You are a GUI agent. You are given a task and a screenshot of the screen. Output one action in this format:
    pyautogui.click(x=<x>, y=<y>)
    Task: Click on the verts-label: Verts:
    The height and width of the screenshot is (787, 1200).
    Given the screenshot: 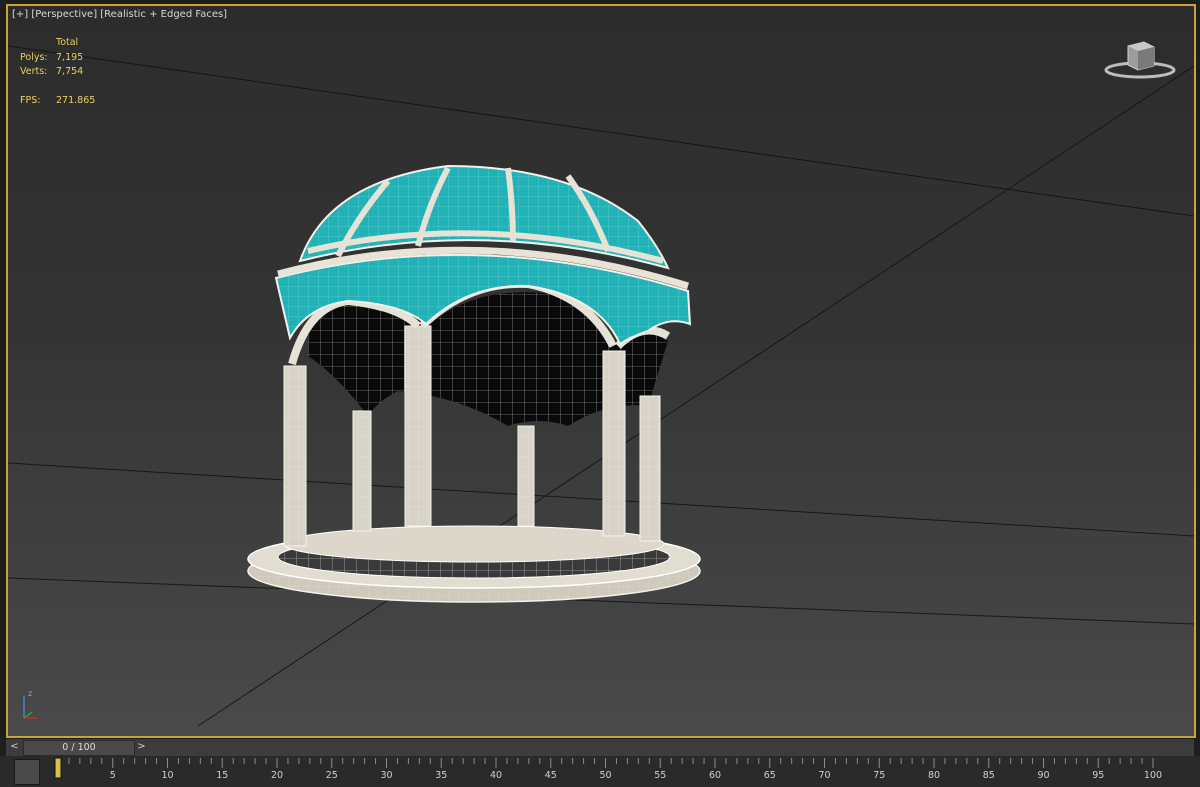 What is the action you would take?
    pyautogui.click(x=34, y=71)
    